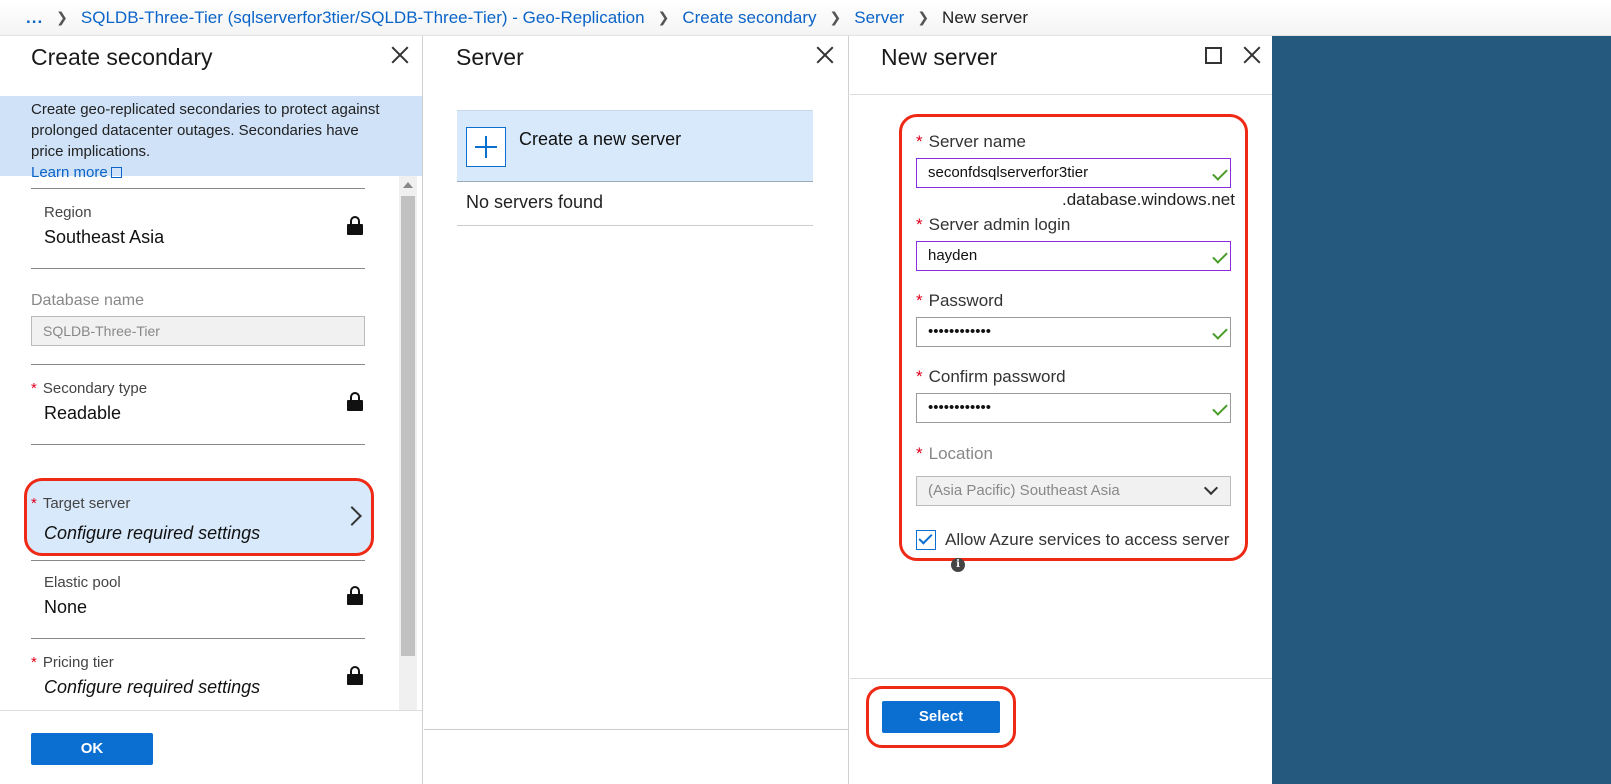 The image size is (1611, 784). What do you see at coordinates (1211, 488) in the screenshot?
I see `chevron-down-icon` at bounding box center [1211, 488].